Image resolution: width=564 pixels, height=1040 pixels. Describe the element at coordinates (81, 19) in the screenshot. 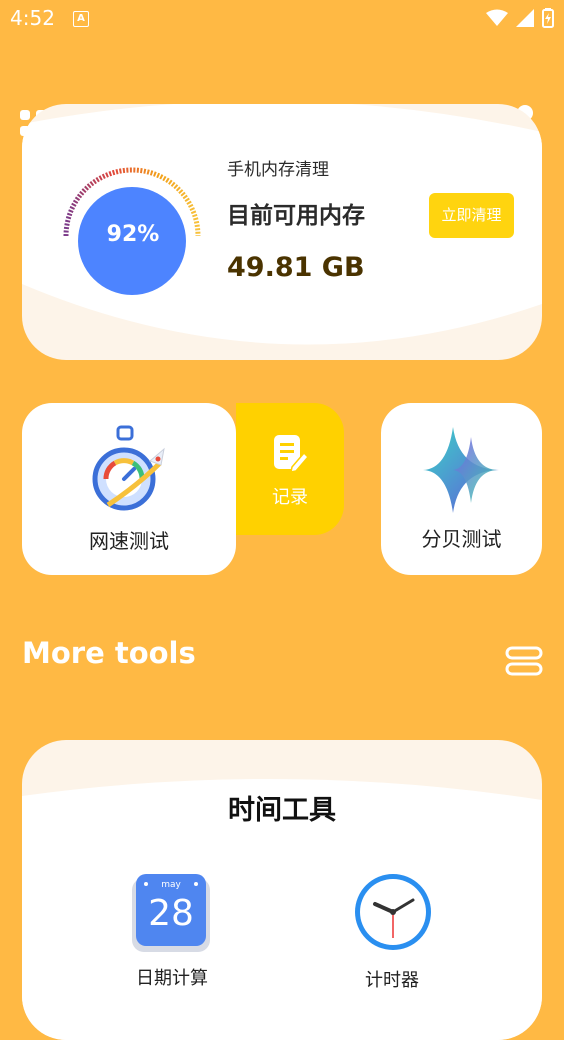

I see `notification-a-icon: A` at that location.